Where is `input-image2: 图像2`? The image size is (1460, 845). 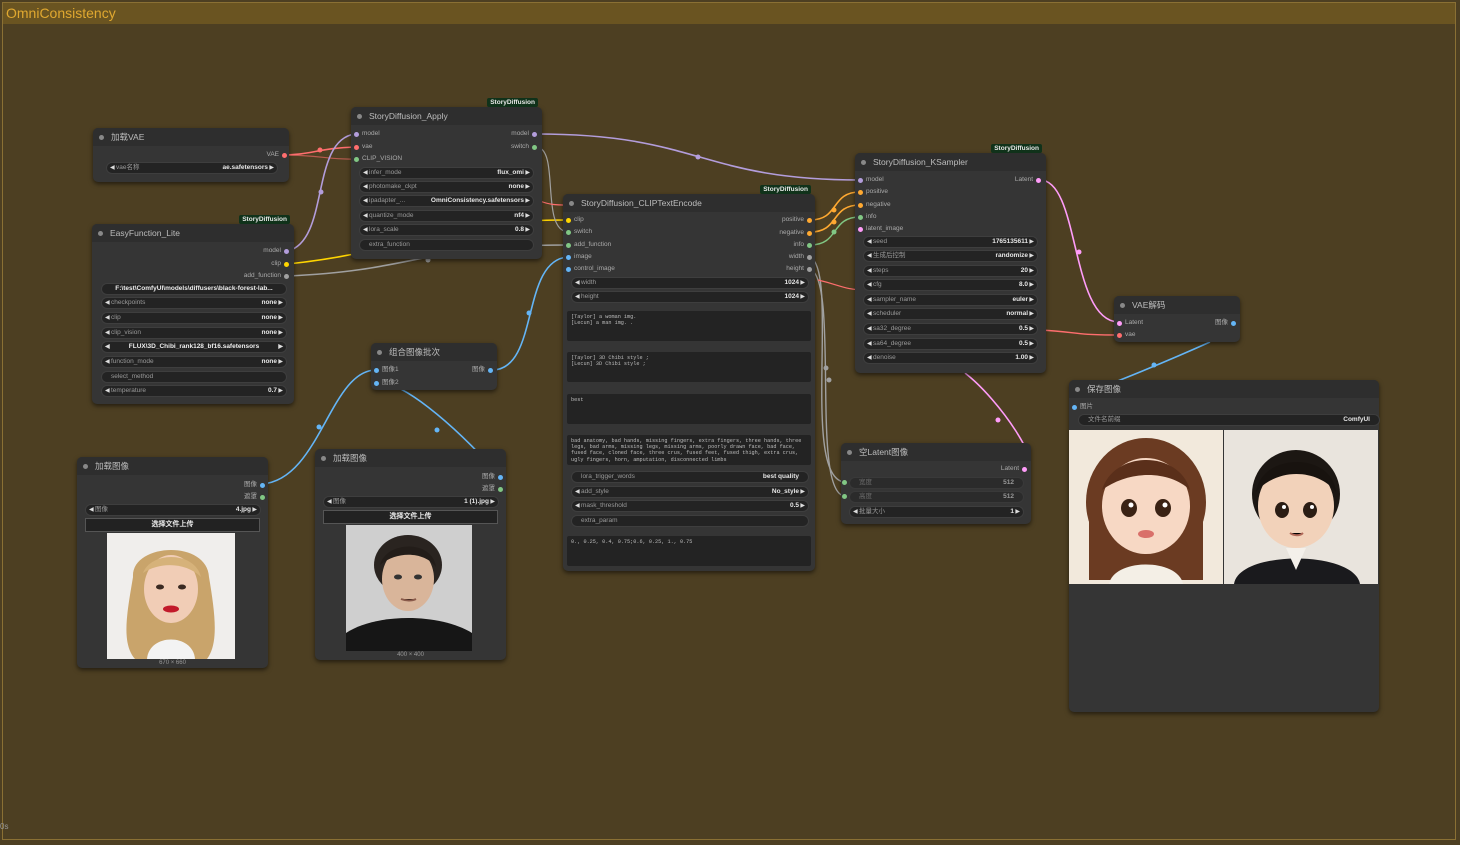 input-image2: 图像2 is located at coordinates (385, 383).